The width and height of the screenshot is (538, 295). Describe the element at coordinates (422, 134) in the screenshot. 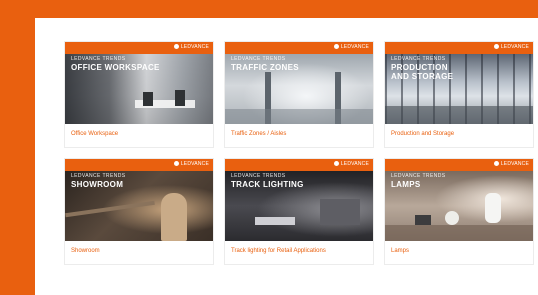

I see `card-caption-link: Production and Storage` at that location.